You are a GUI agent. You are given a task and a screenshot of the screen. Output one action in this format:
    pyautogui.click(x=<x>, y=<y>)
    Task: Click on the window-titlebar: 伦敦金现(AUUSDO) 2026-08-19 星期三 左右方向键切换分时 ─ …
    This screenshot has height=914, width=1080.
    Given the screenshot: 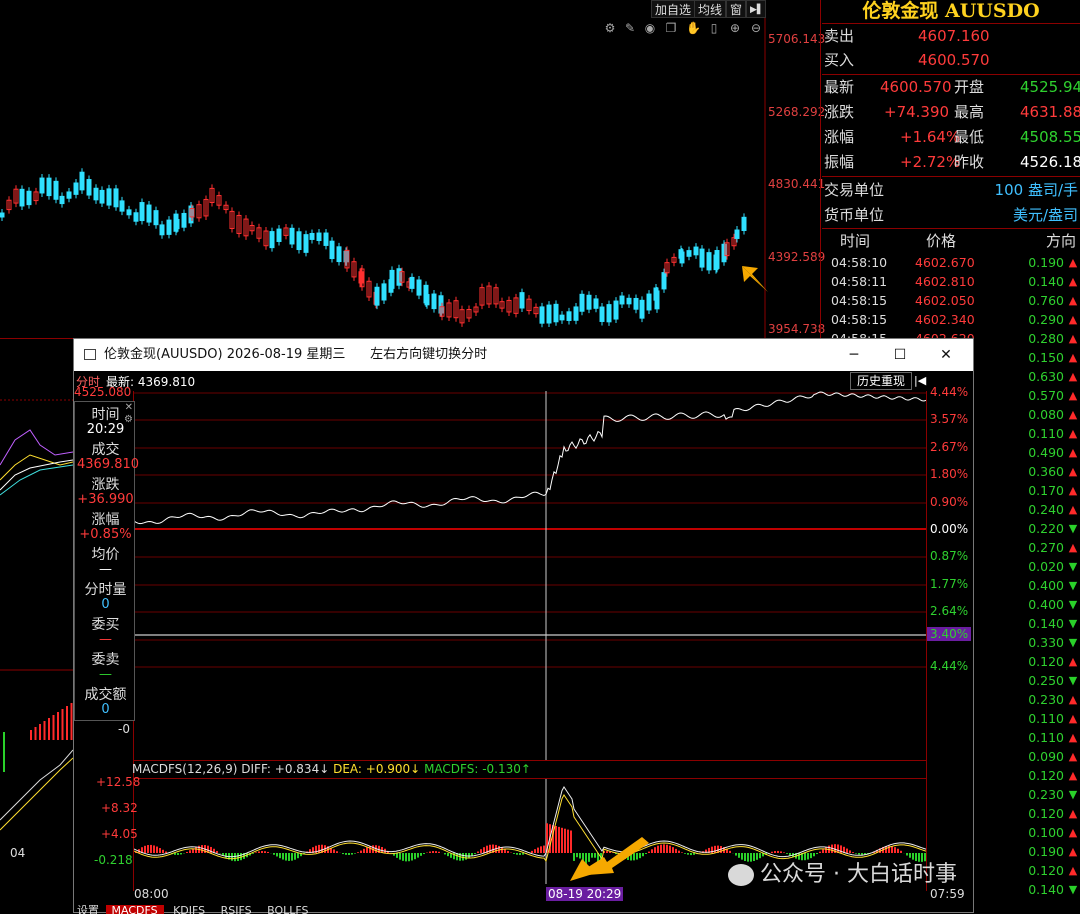 What is the action you would take?
    pyautogui.click(x=523, y=355)
    